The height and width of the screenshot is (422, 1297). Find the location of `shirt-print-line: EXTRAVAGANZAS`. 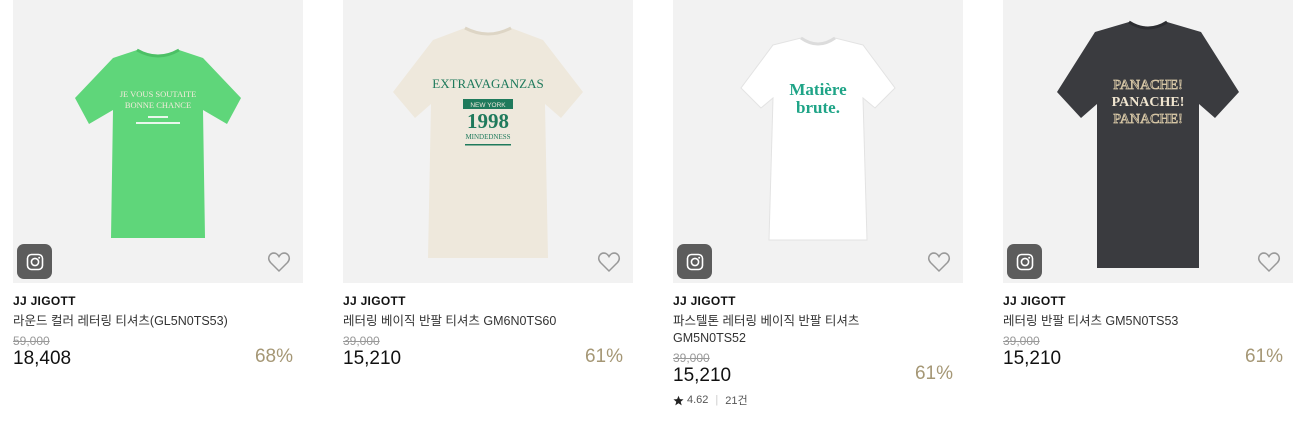

shirt-print-line: EXTRAVAGANZAS is located at coordinates (487, 83).